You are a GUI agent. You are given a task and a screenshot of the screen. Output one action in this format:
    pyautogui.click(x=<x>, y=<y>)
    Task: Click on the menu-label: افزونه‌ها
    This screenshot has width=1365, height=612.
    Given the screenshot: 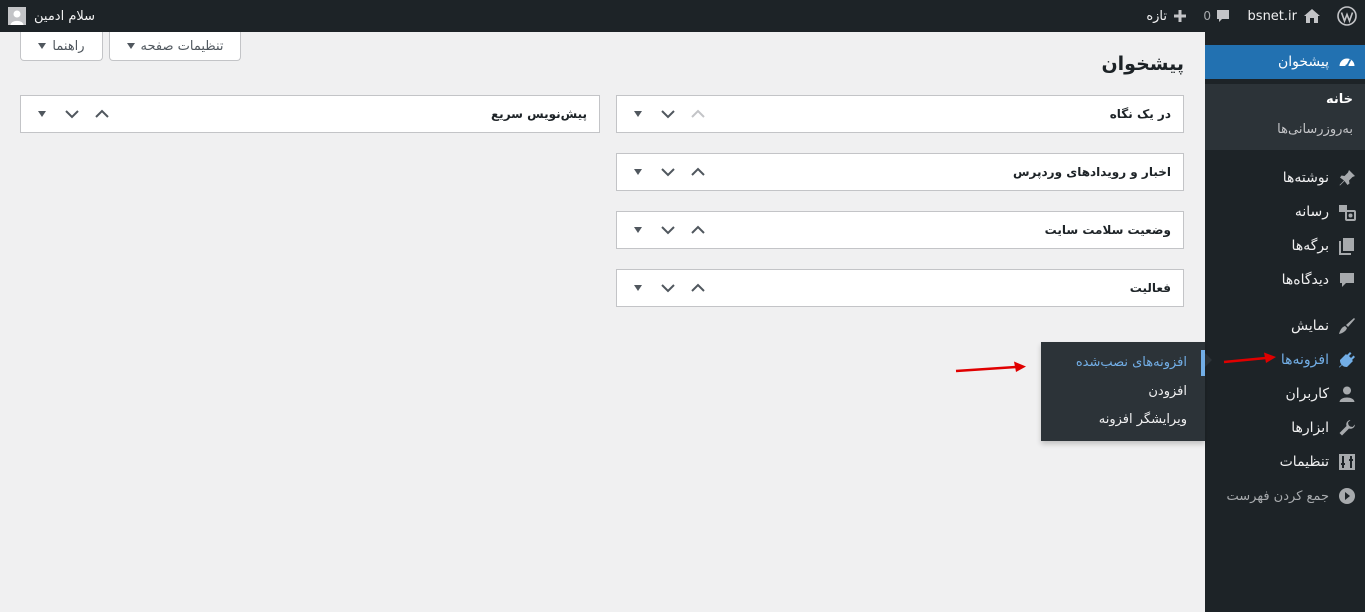 What is the action you would take?
    pyautogui.click(x=1304, y=360)
    